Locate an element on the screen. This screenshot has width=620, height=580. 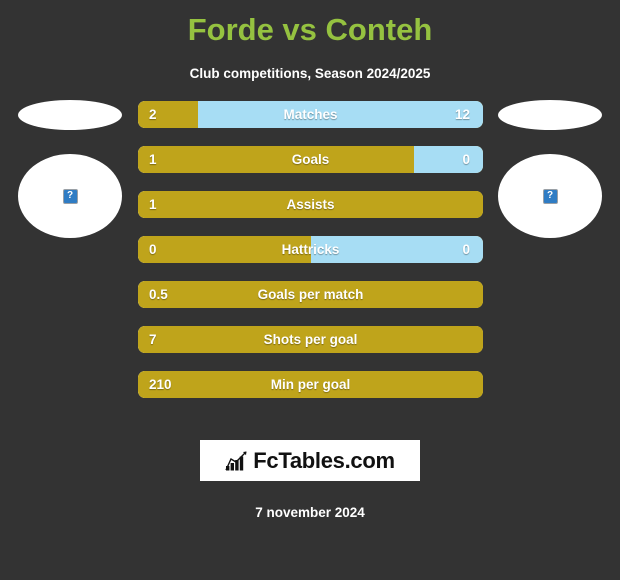
player-left-avatar is located at coordinates (70, 196).